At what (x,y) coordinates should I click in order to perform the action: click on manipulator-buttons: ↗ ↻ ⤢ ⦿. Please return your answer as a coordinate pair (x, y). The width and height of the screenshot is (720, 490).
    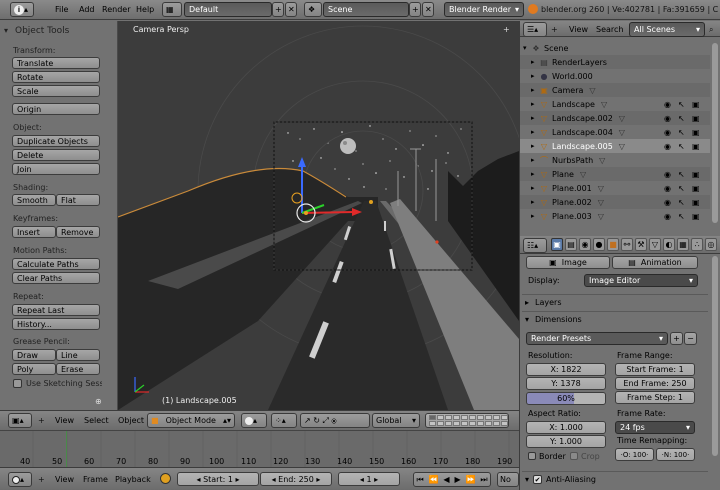
    Looking at the image, I should click on (335, 420).